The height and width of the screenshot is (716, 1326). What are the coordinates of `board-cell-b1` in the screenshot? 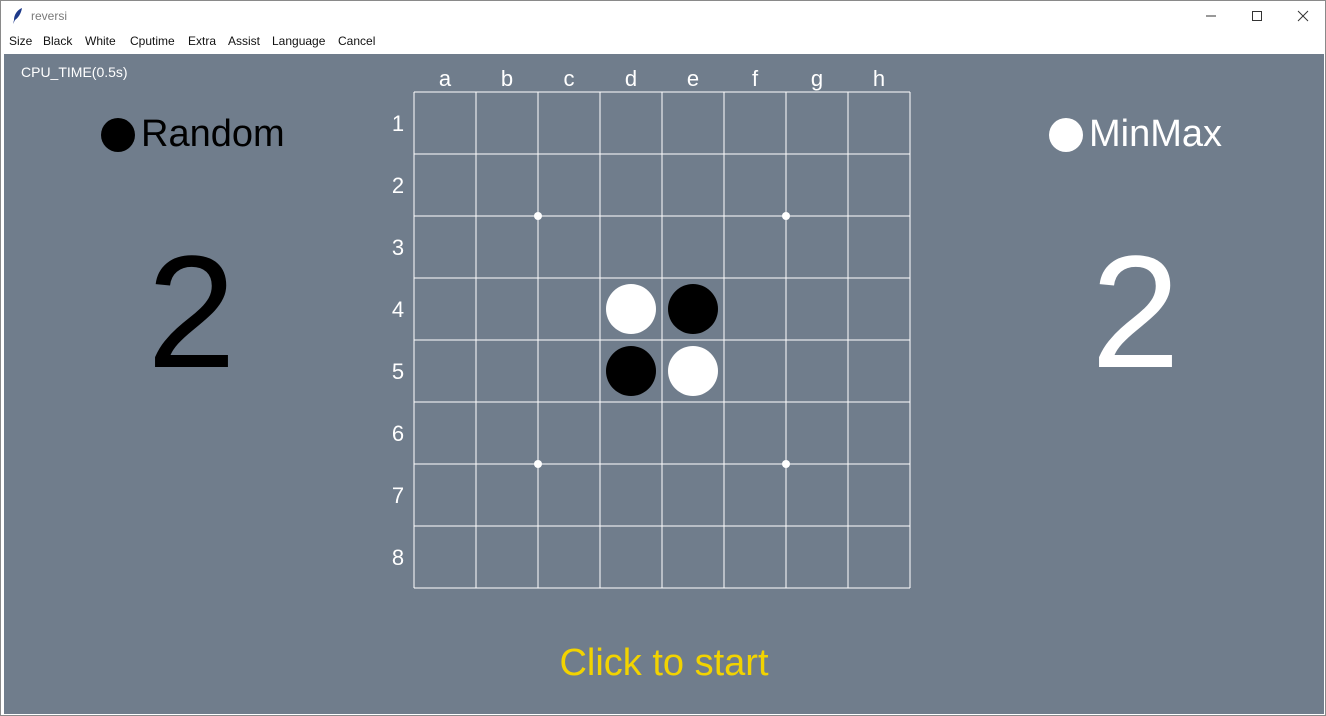 It's located at (507, 123).